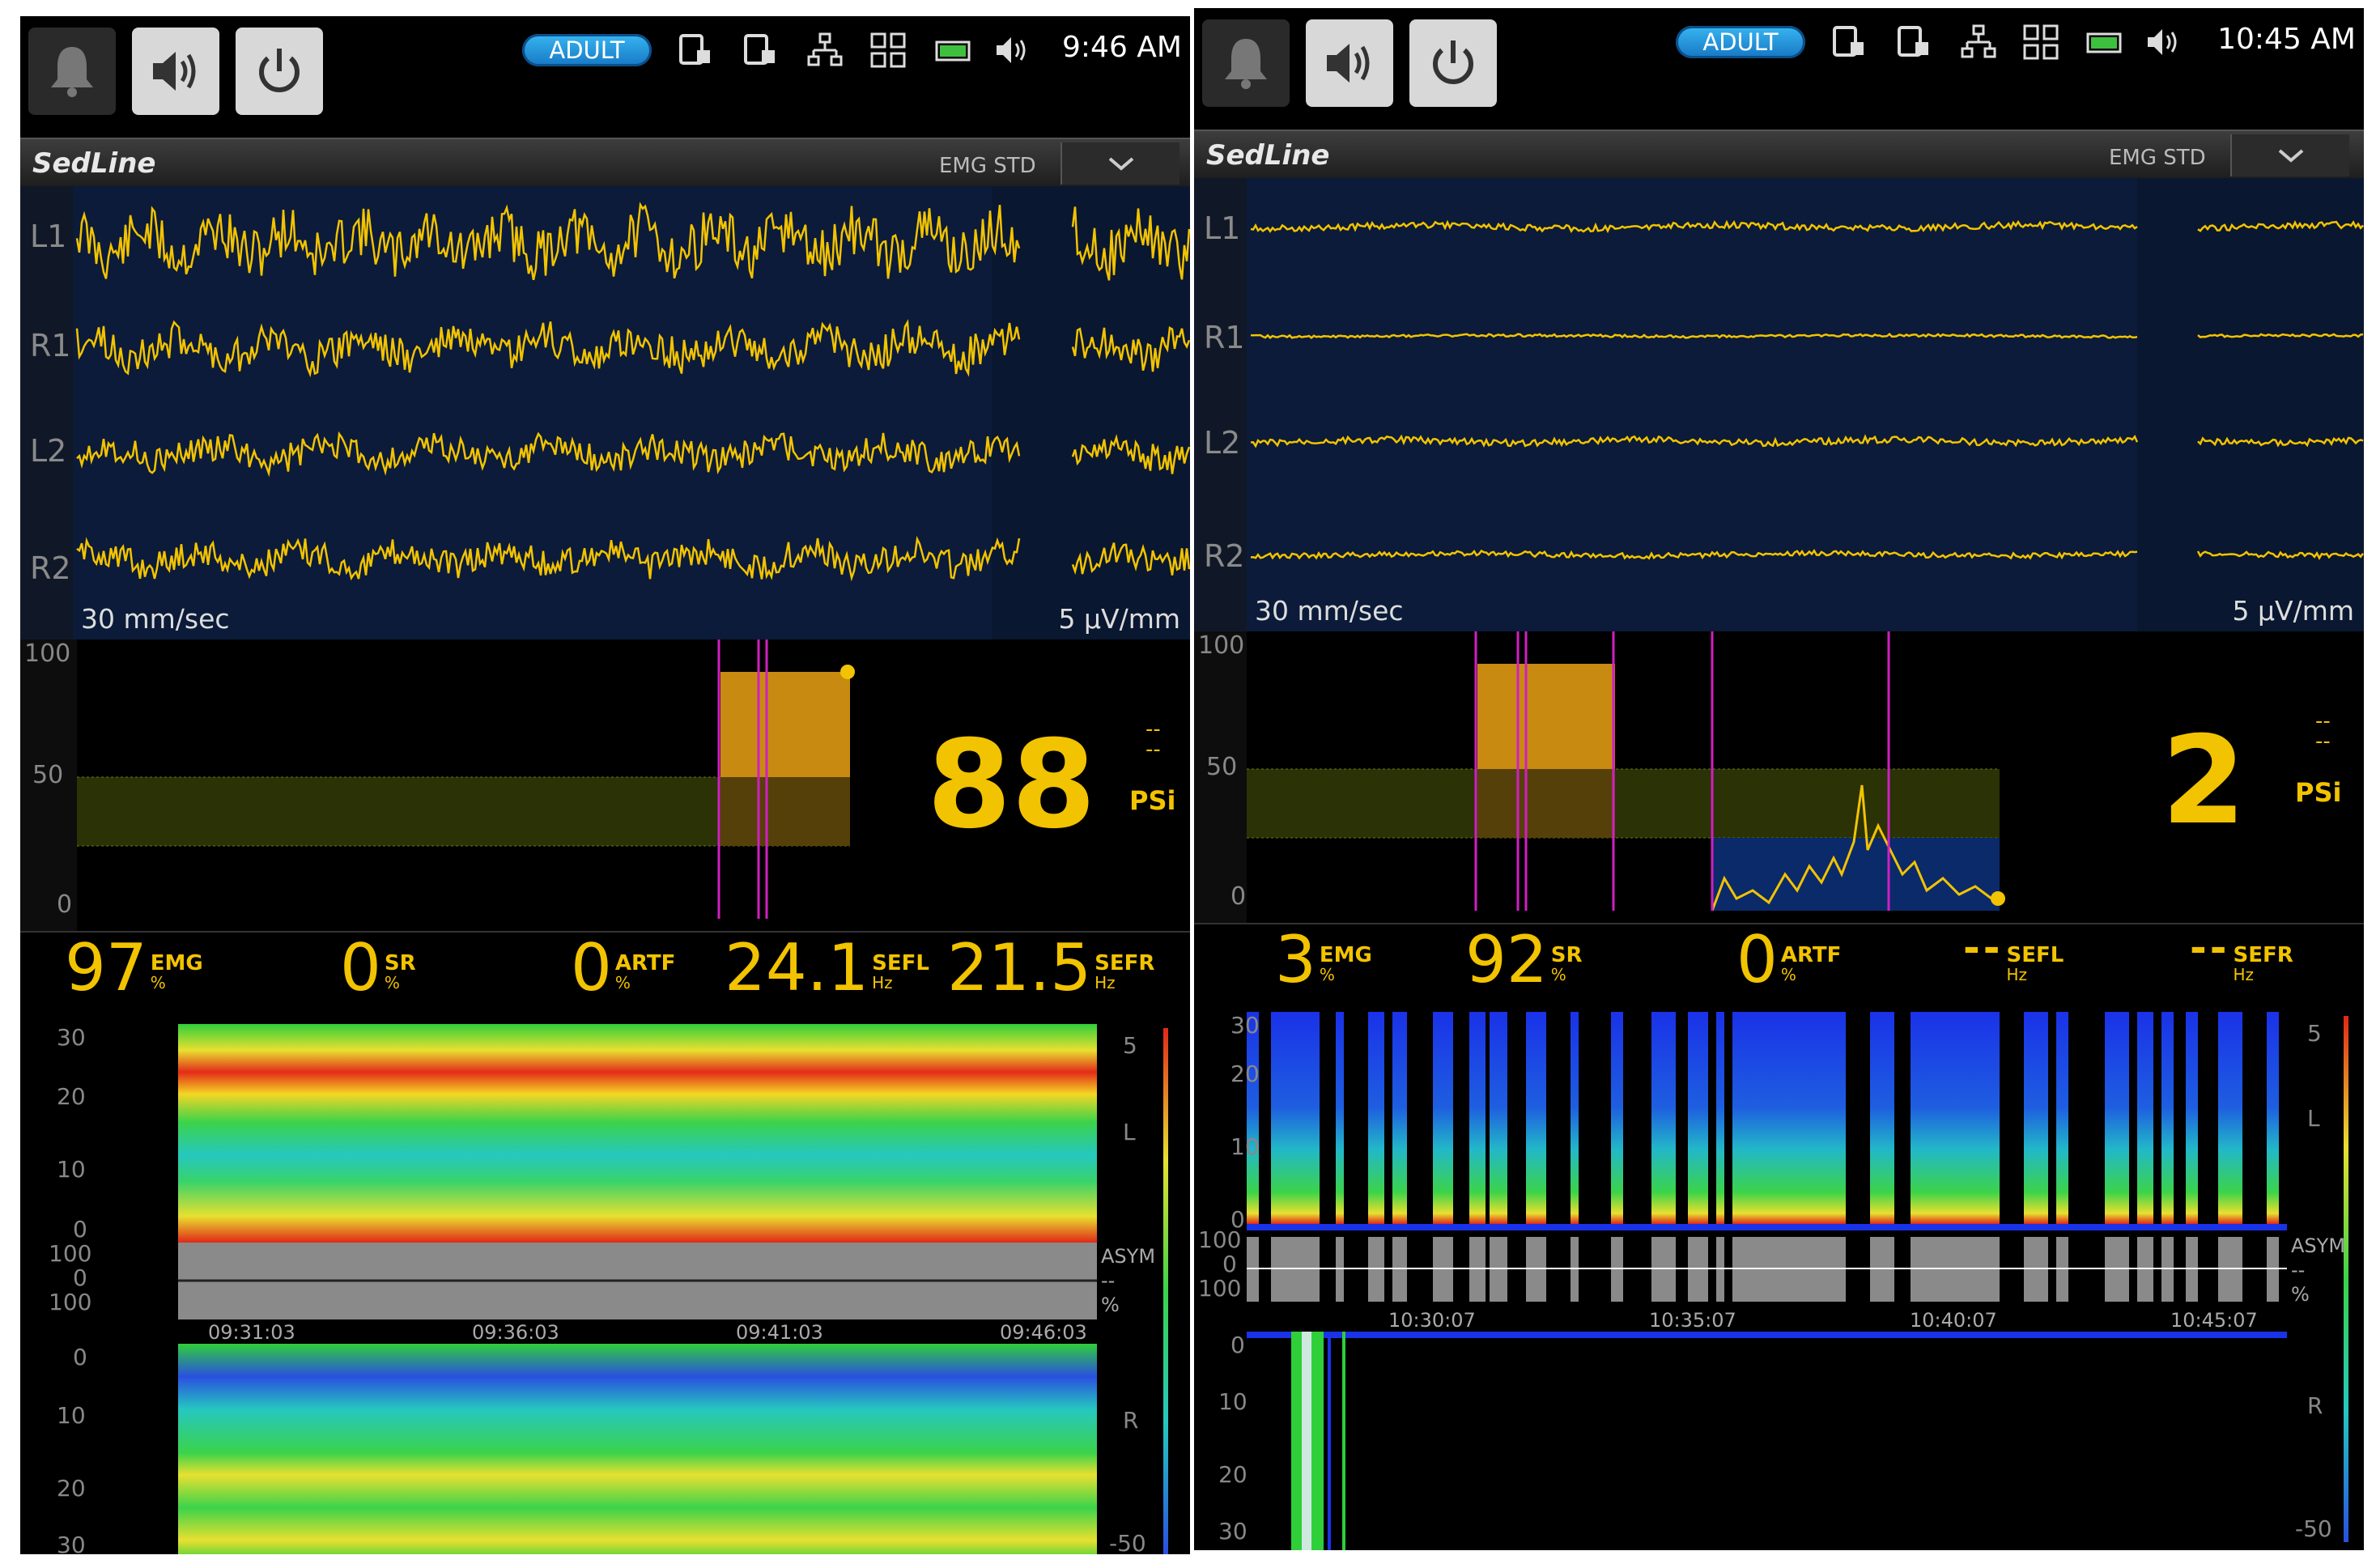  I want to click on param-sefl: -- SEFL Hz, so click(2014, 956).